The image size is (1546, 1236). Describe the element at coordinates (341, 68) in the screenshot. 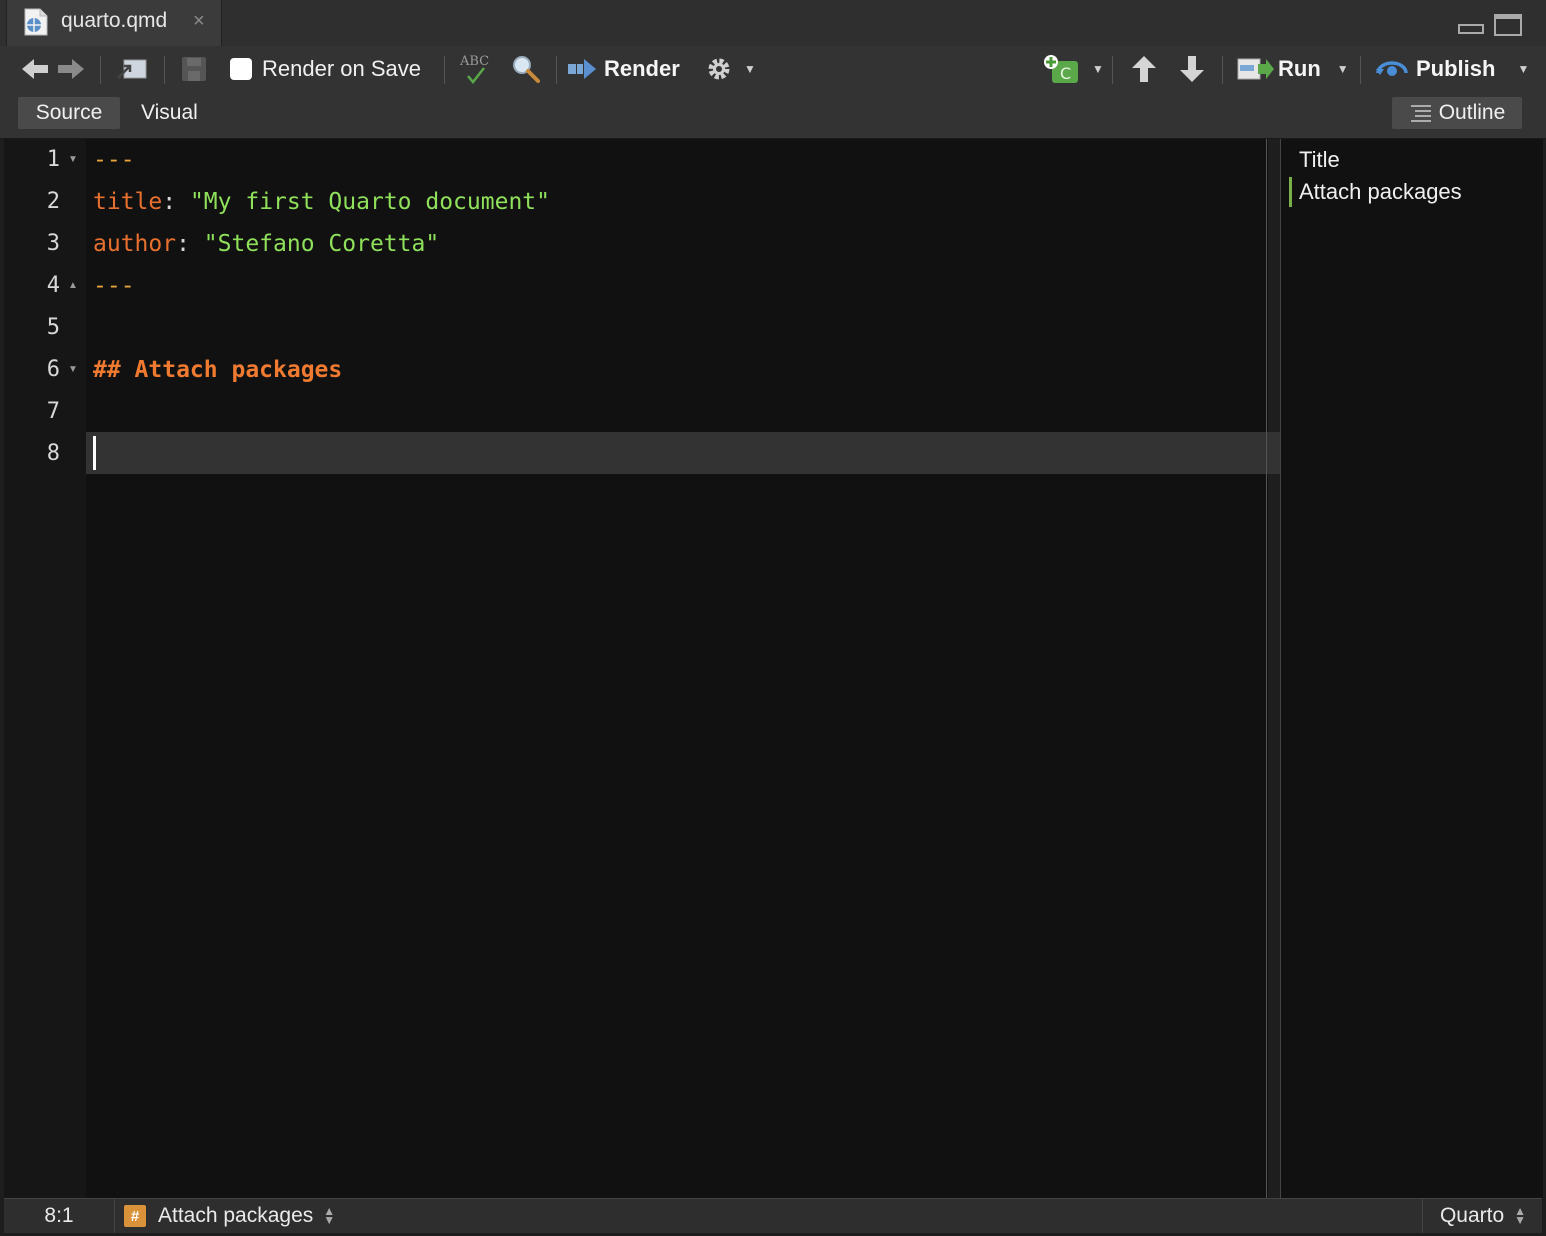

I see `render-on-save-label: Render on Save` at that location.